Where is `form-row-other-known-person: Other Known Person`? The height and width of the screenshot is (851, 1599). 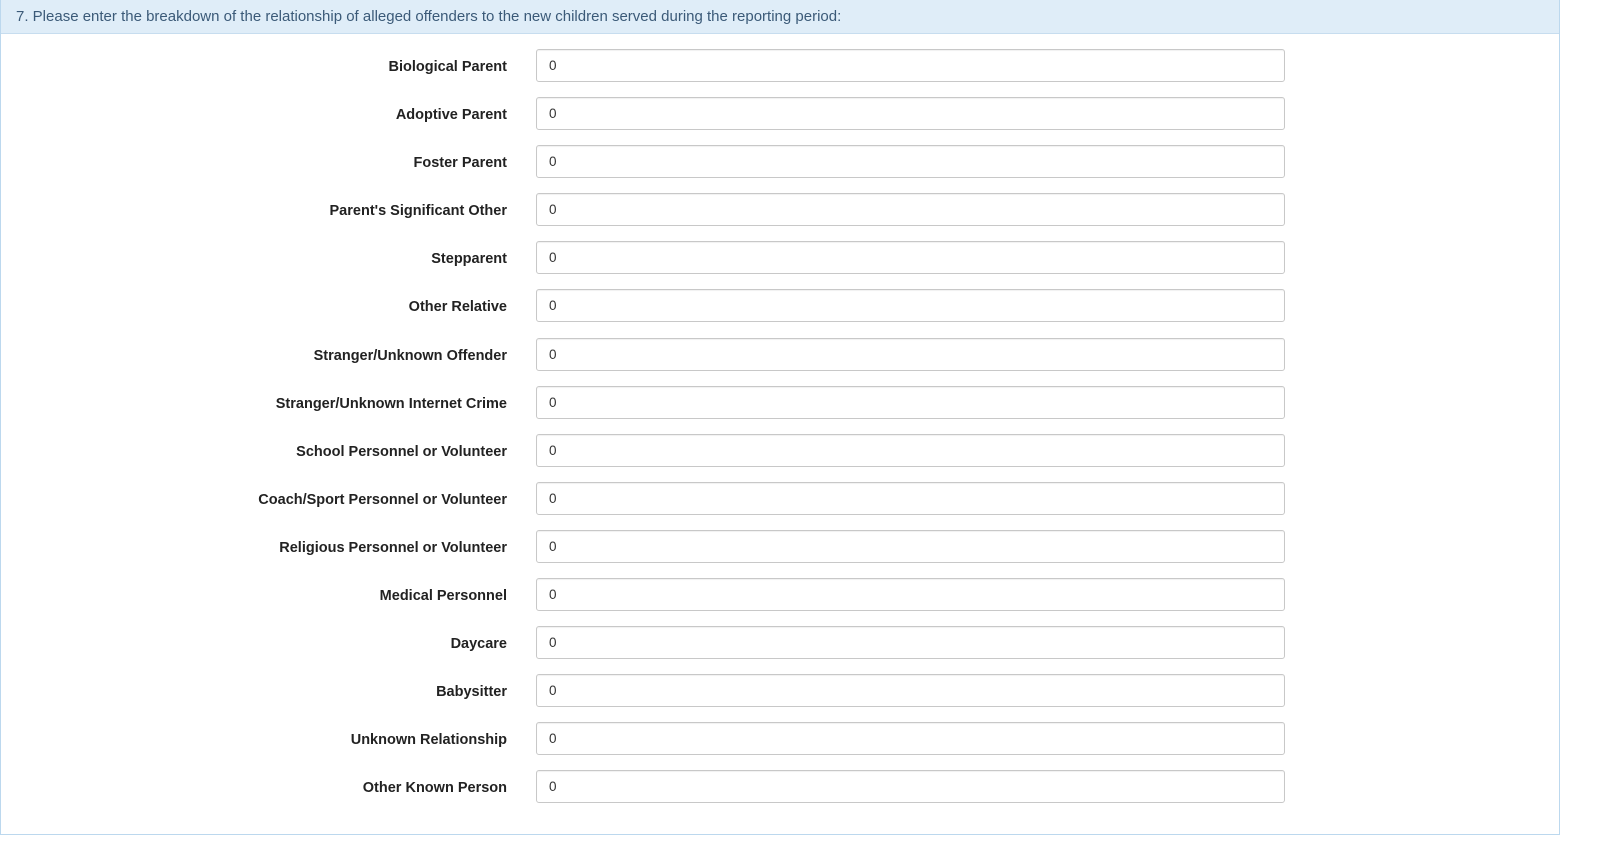 form-row-other-known-person: Other Known Person is located at coordinates (780, 794).